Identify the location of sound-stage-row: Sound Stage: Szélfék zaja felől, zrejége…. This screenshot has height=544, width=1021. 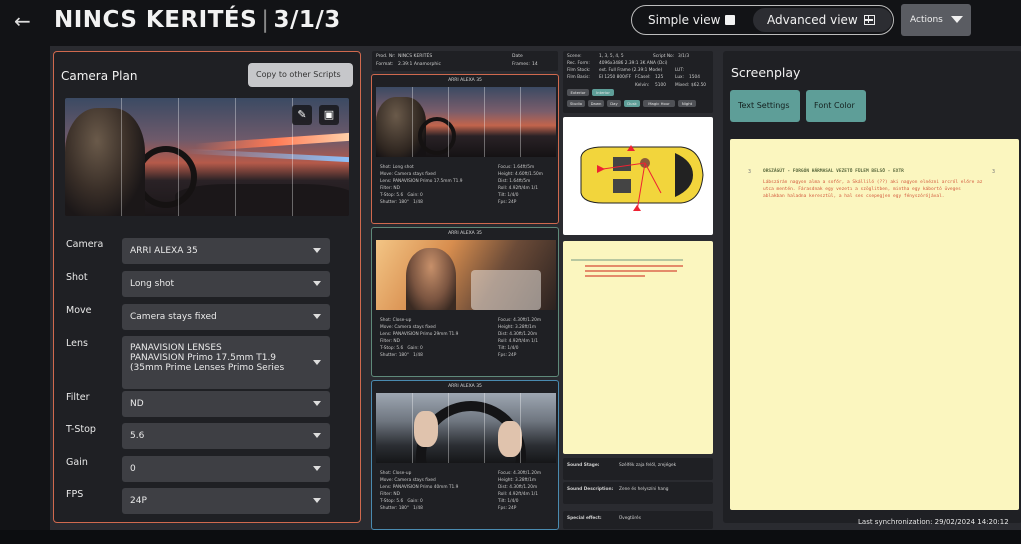
(638, 469).